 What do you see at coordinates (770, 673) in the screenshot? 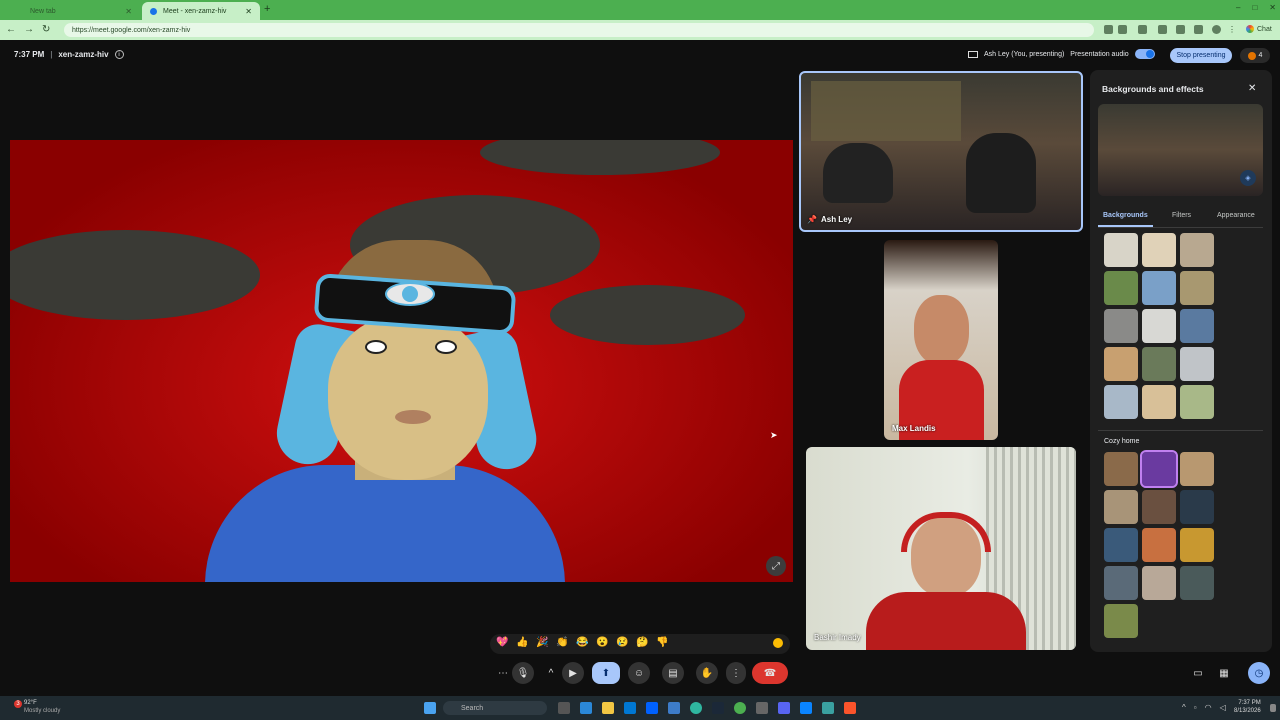
I see `end-call-button: ☎` at bounding box center [770, 673].